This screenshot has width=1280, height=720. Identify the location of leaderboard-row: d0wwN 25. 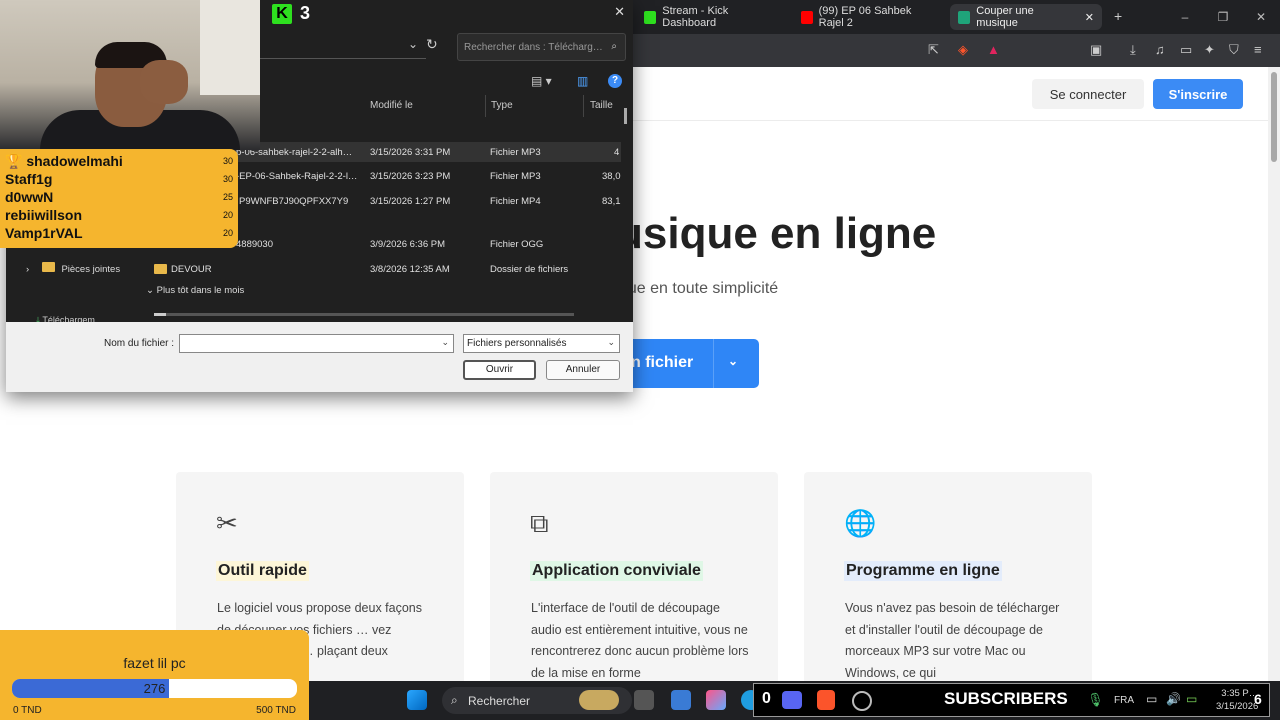
(119, 197).